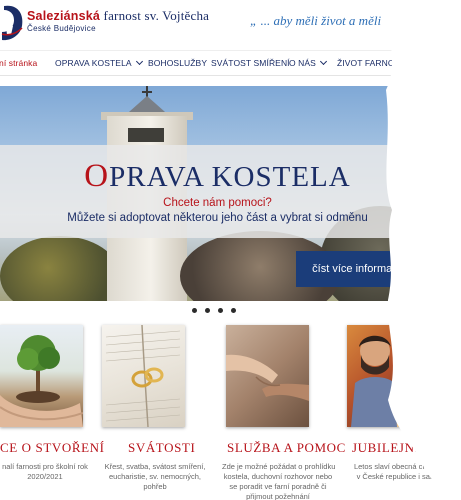  Describe the element at coordinates (61, 28) in the screenshot. I see `brand-subtitle: České Budějovice` at that location.